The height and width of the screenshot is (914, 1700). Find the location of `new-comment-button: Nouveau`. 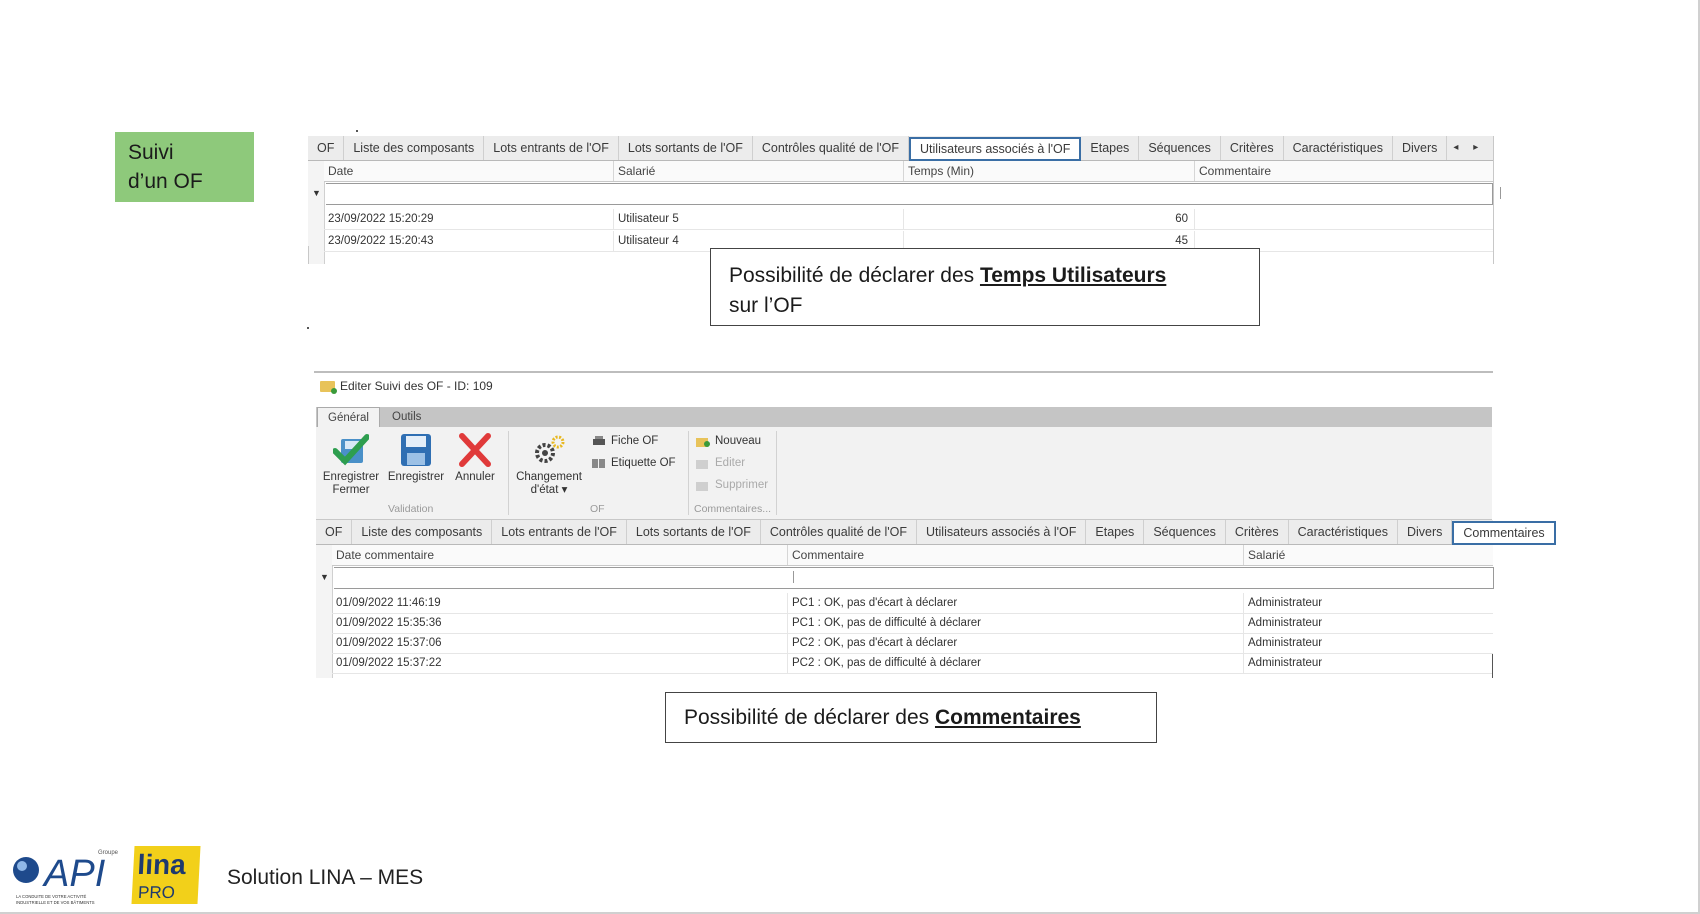

new-comment-button: Nouveau is located at coordinates (728, 441).